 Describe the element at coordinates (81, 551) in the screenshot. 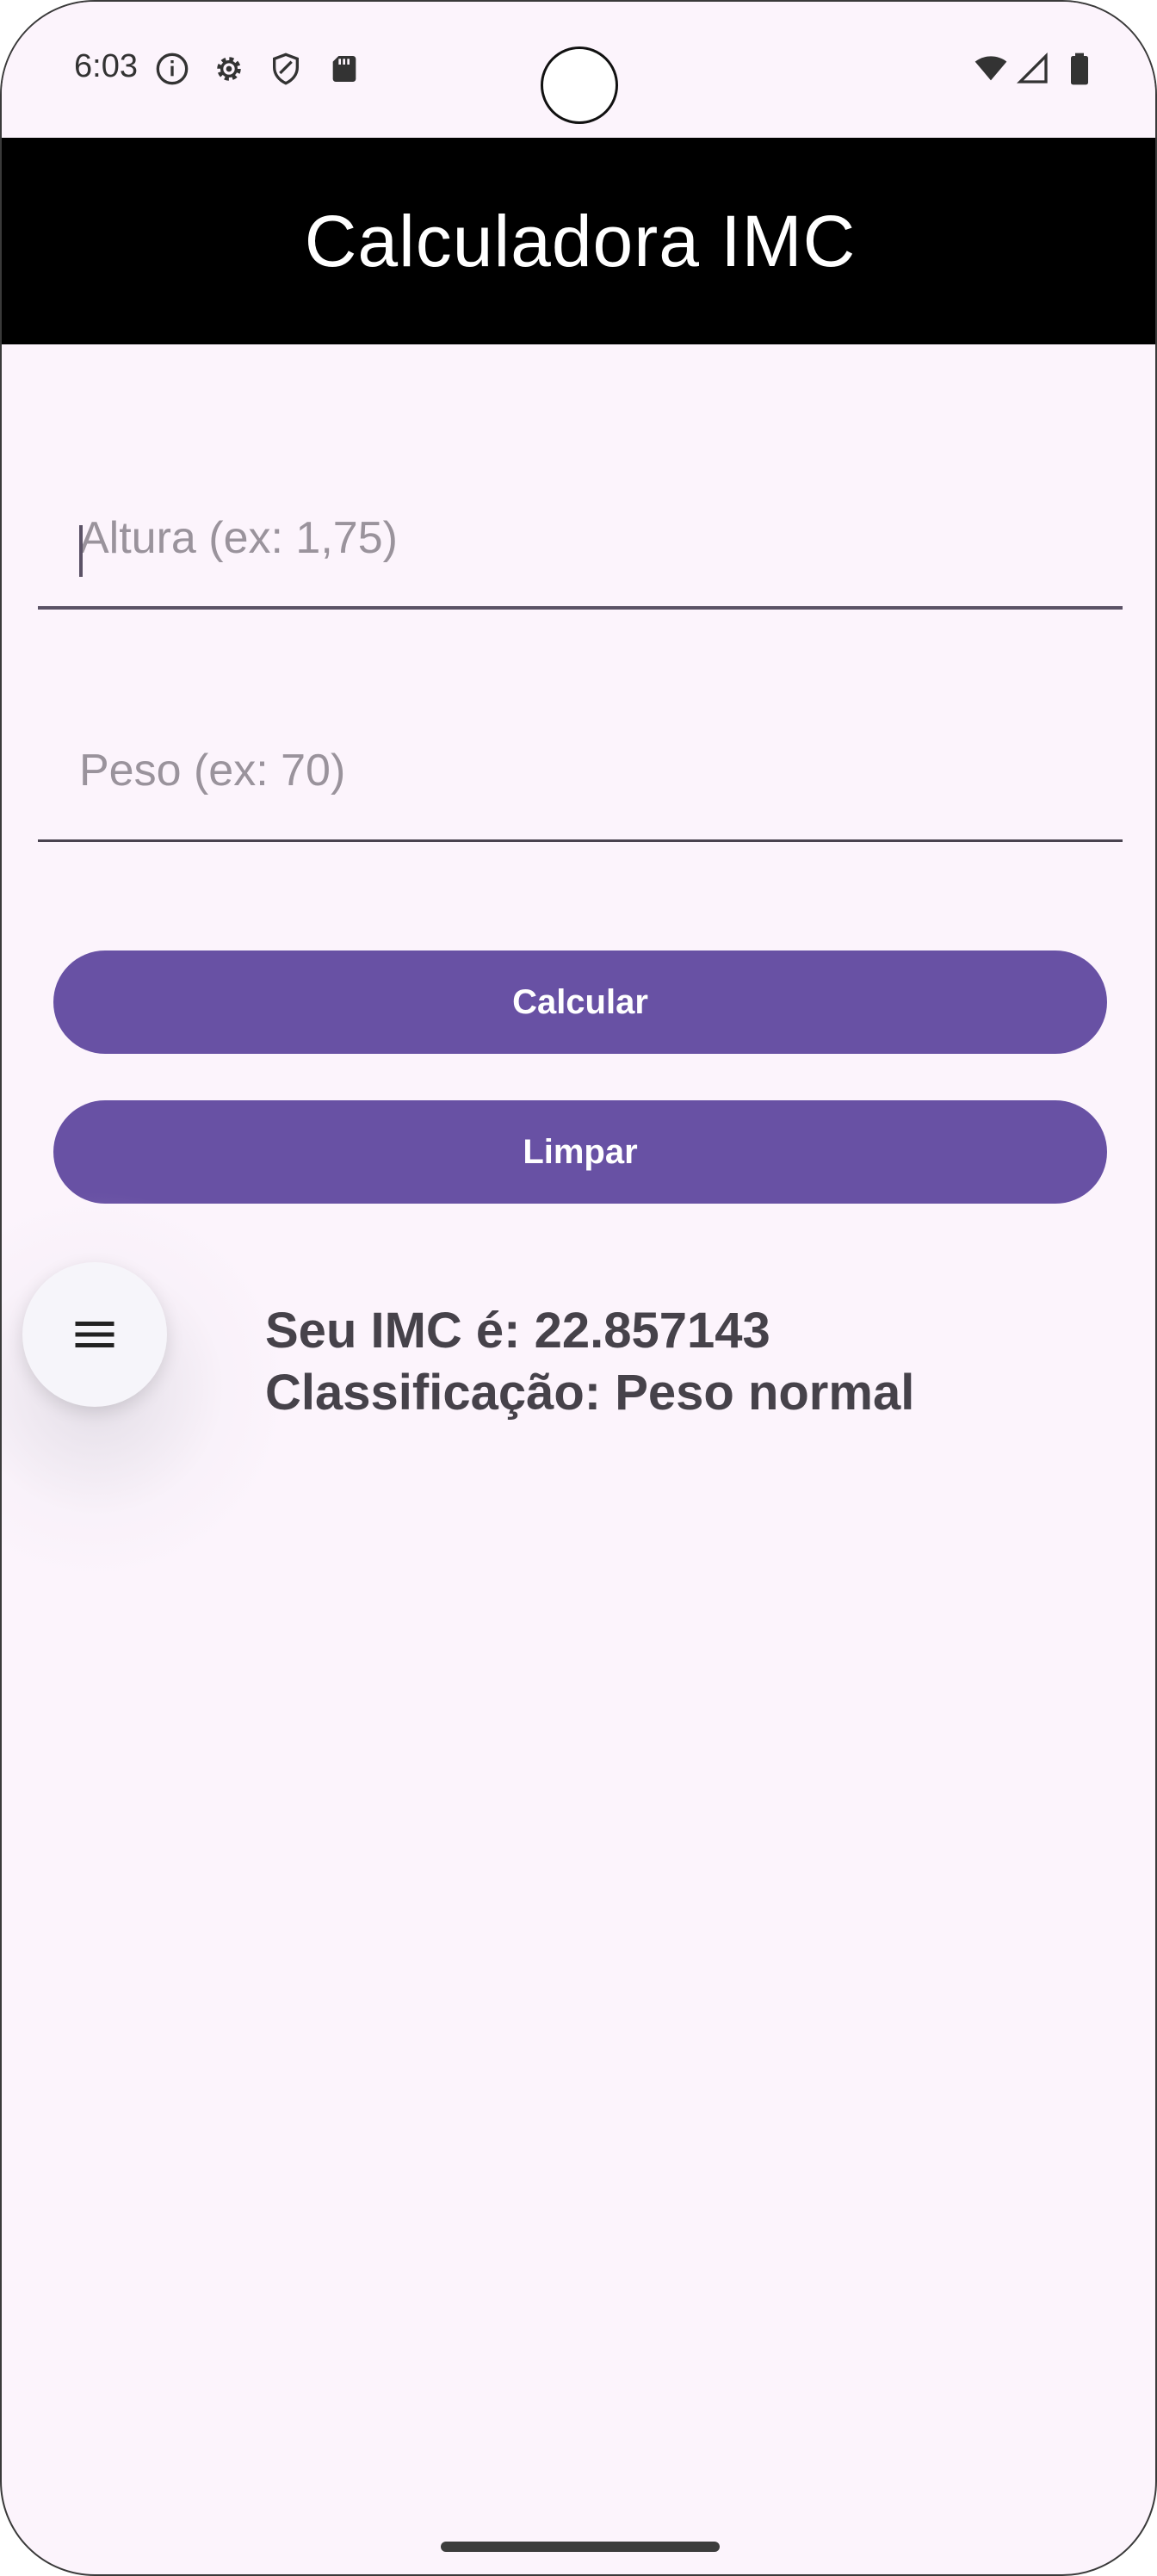

I see `text-cursor` at that location.